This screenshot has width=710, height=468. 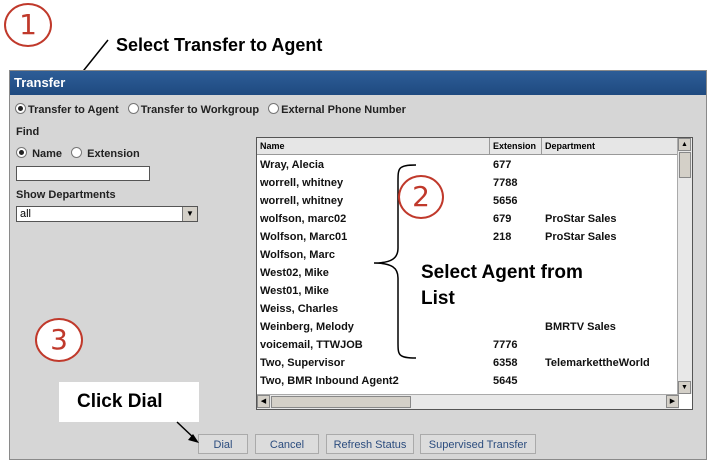 What do you see at coordinates (505, 183) in the screenshot?
I see `agent-extension-cell: 7788` at bounding box center [505, 183].